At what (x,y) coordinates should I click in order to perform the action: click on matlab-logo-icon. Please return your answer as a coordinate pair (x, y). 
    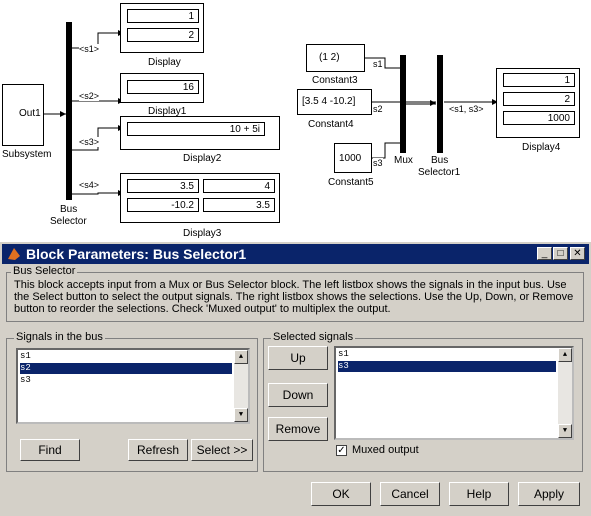
    Looking at the image, I should click on (14, 254).